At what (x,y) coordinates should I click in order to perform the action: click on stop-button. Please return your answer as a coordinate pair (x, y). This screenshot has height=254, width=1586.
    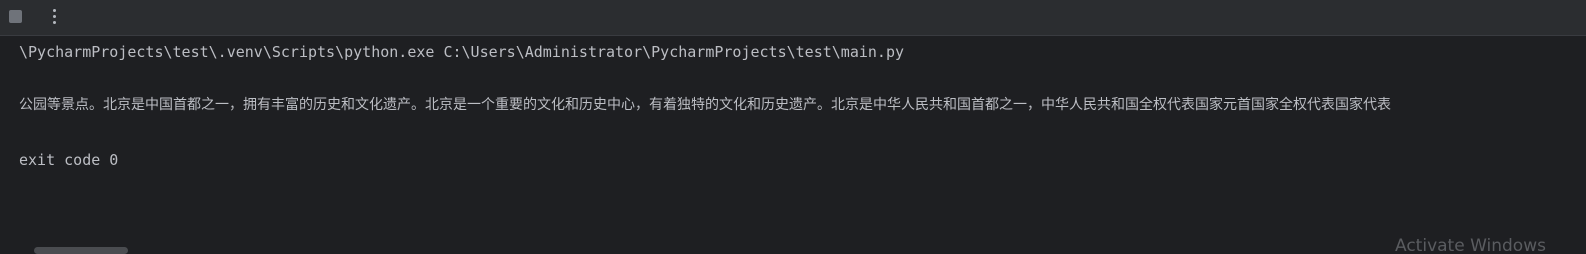
    Looking at the image, I should click on (15, 16).